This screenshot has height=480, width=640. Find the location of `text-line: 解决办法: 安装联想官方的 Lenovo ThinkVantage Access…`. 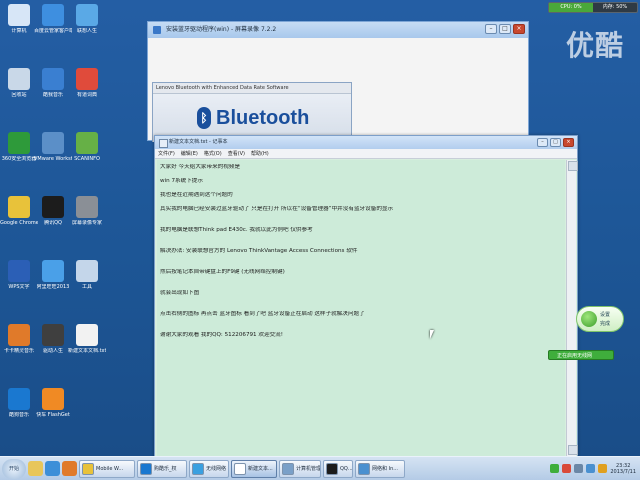

text-line: 解决办法: 安装联想官方的 Lenovo ThinkVantage Access… is located at coordinates (259, 251).